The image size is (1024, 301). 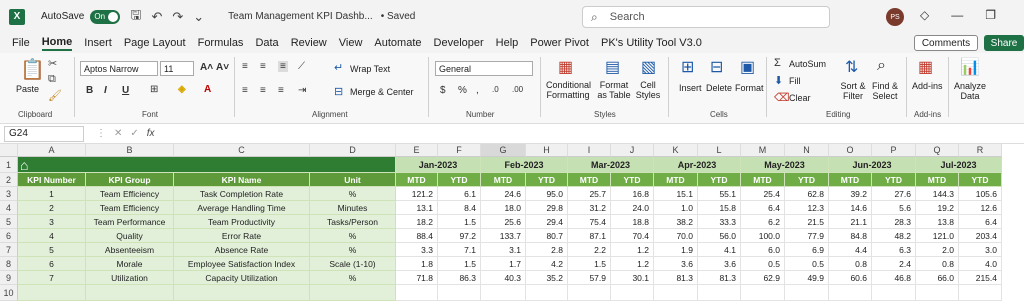 I want to click on column-header: N, so click(x=807, y=150).